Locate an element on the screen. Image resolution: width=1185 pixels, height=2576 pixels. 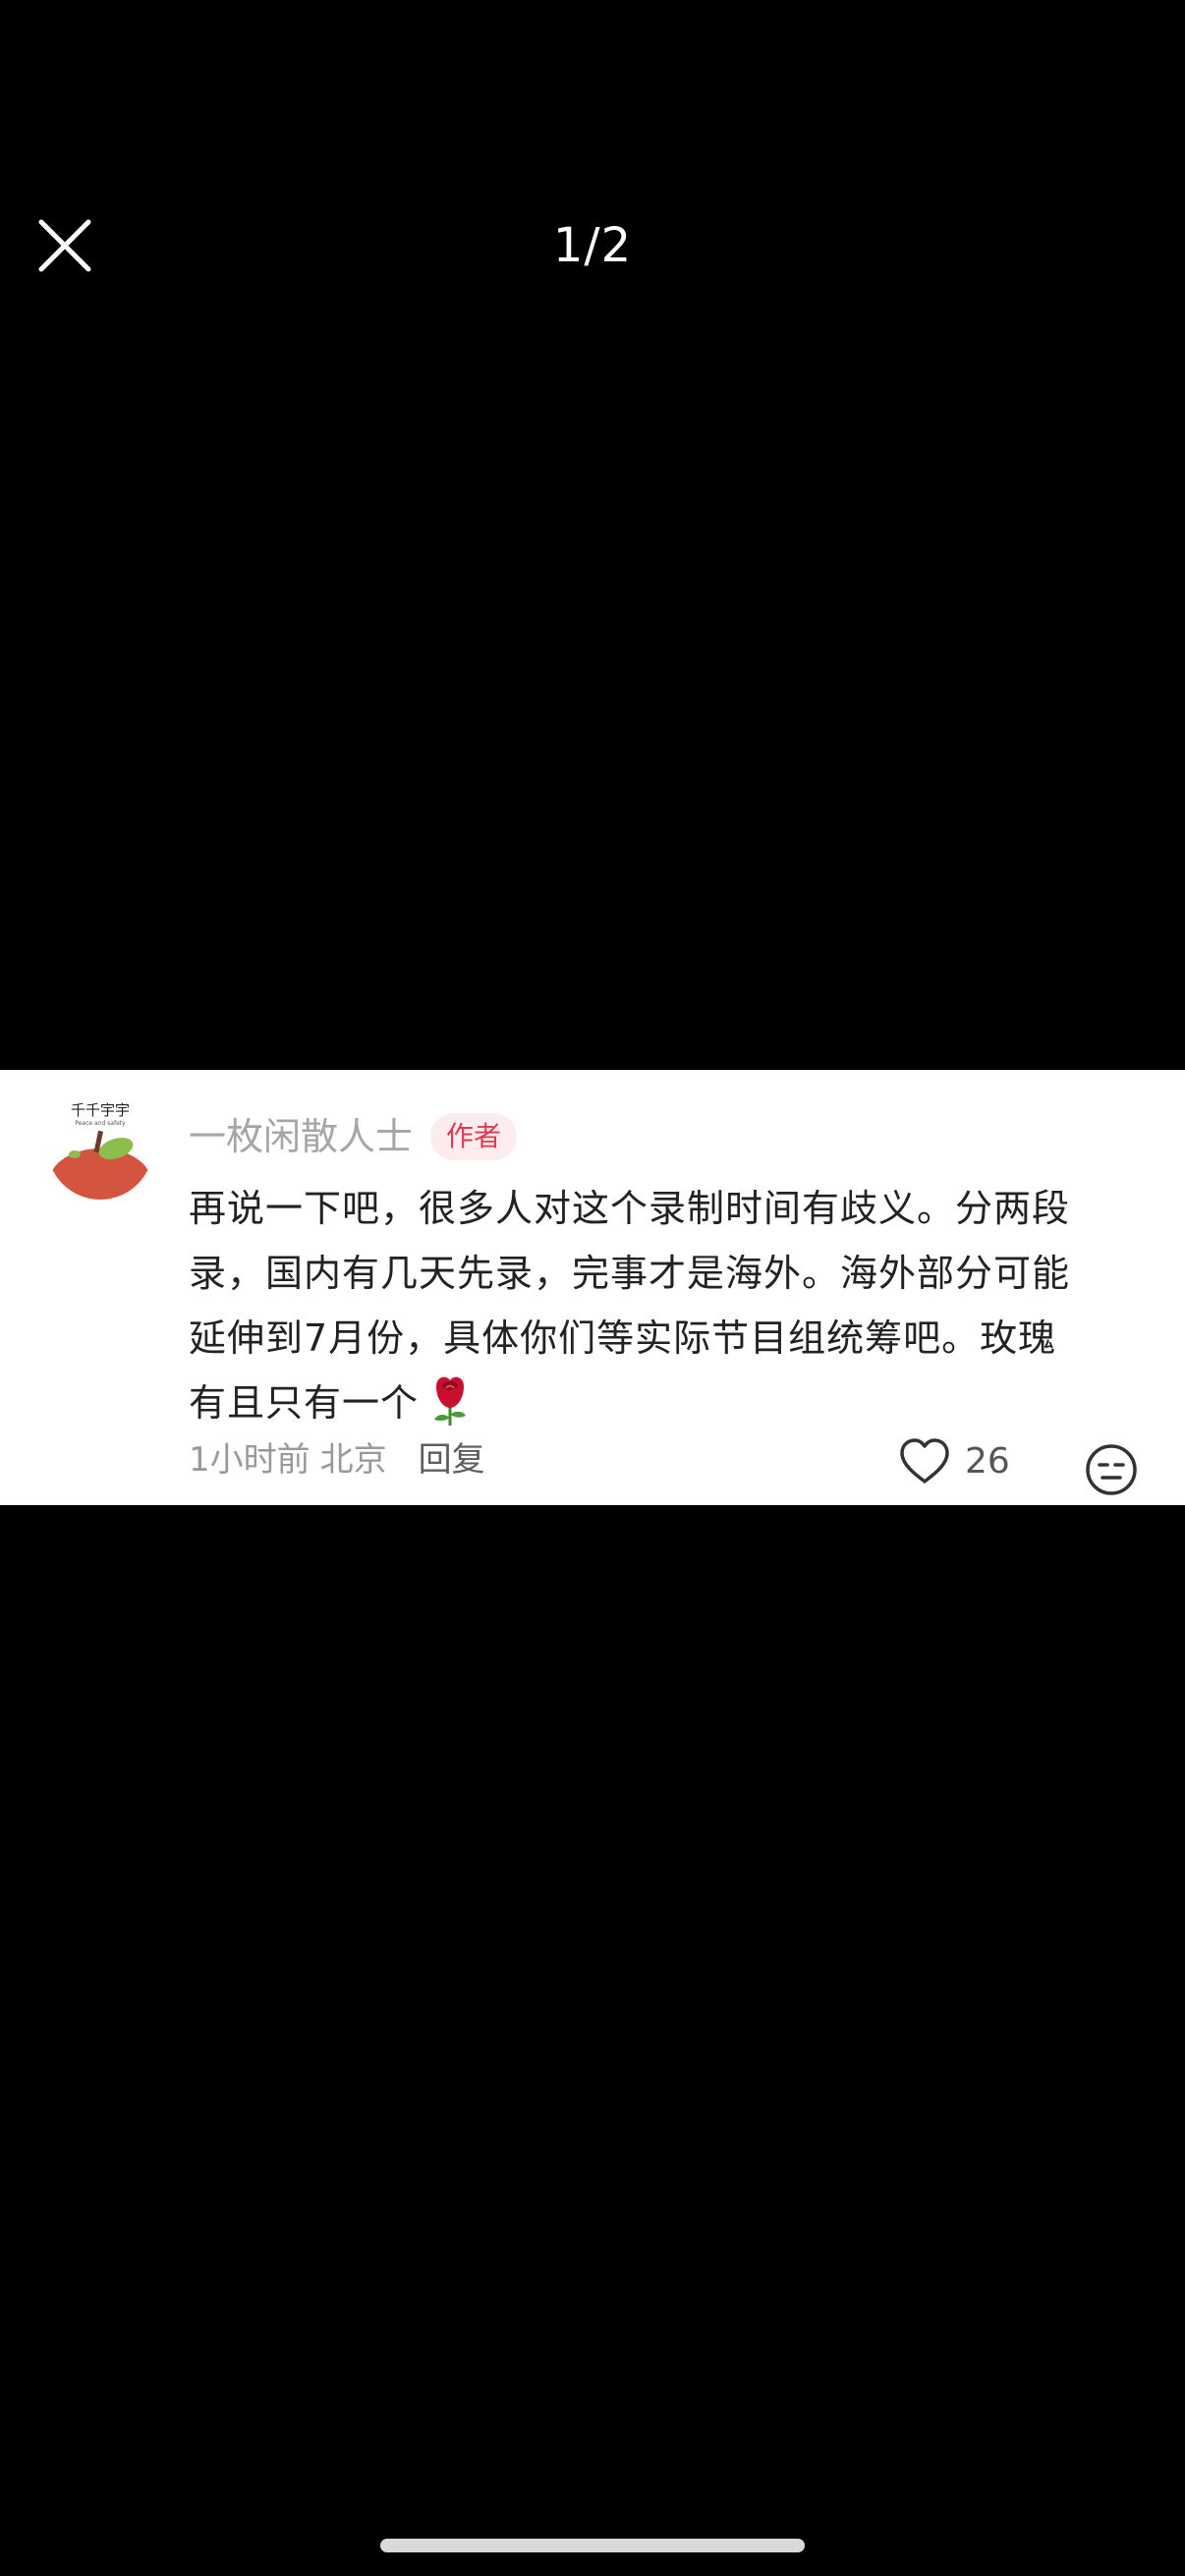
face-emoji-icon is located at coordinates (1111, 1469).